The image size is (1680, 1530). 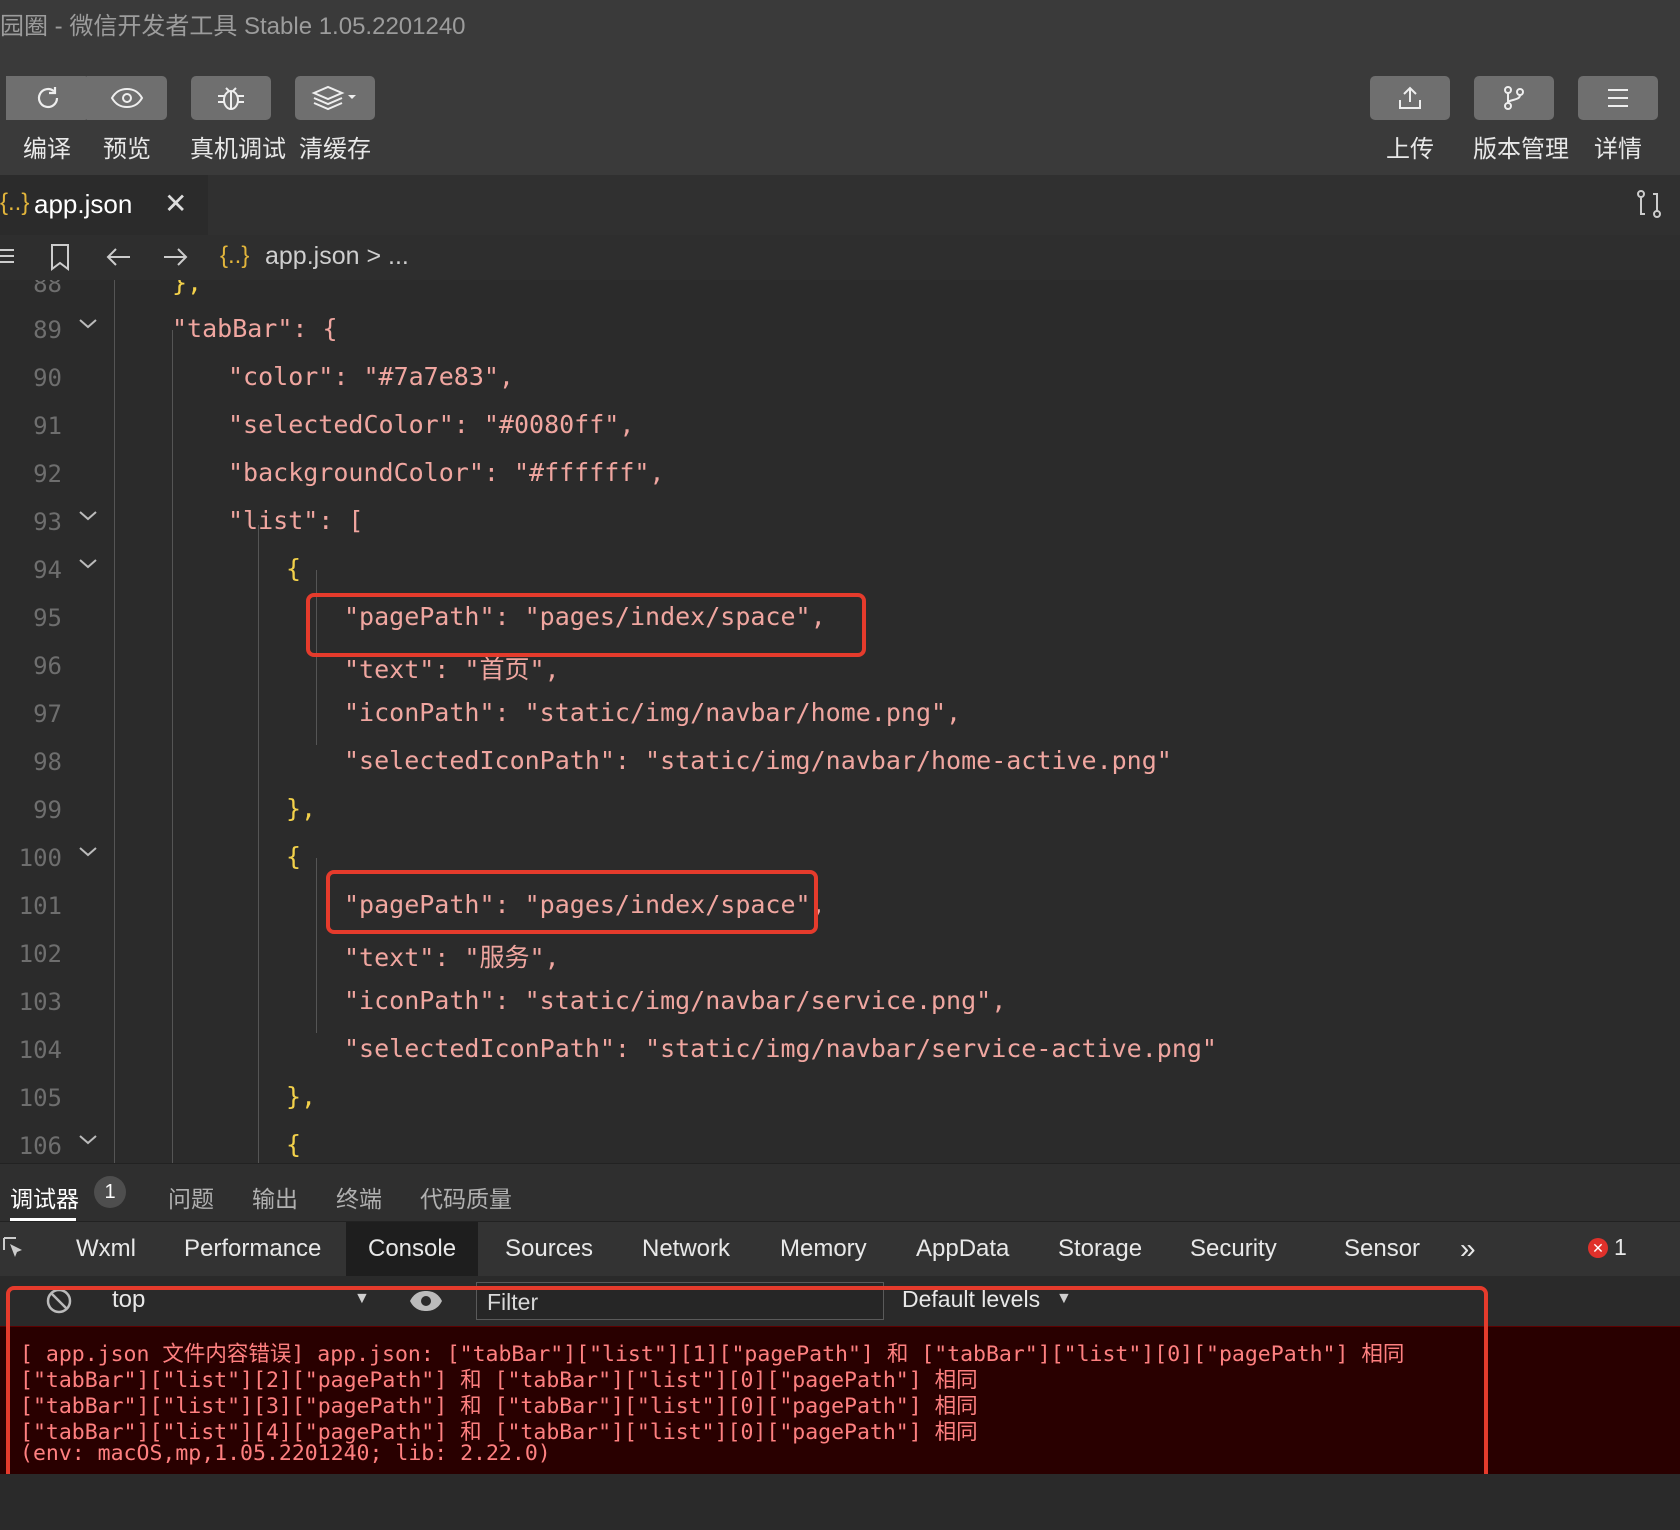 I want to click on code-line: "tabBar": {, so click(x=255, y=328).